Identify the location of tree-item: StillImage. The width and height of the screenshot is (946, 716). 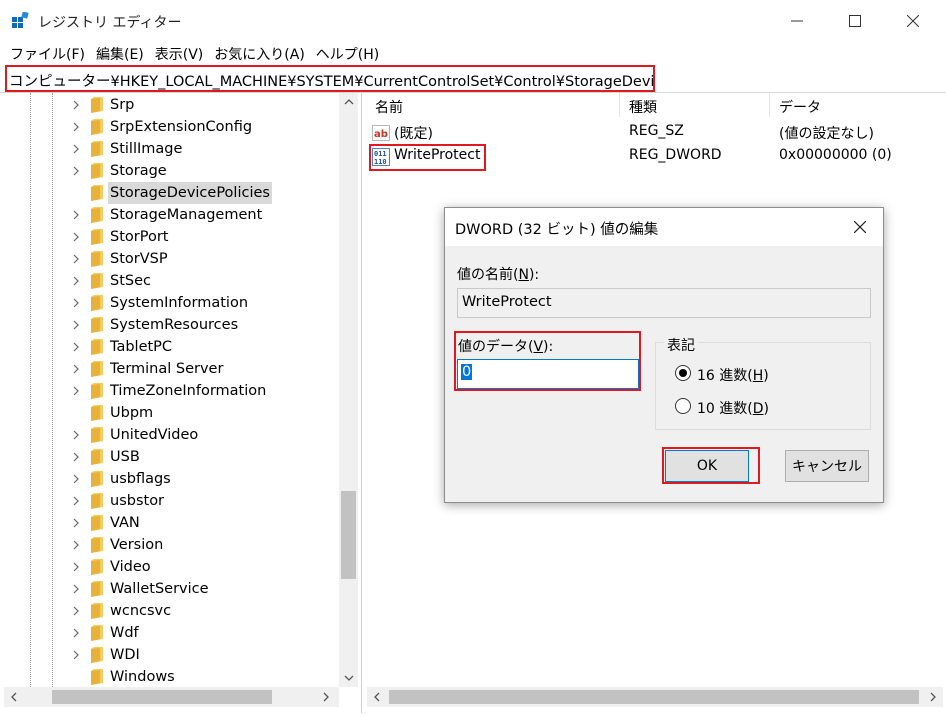
(171, 149).